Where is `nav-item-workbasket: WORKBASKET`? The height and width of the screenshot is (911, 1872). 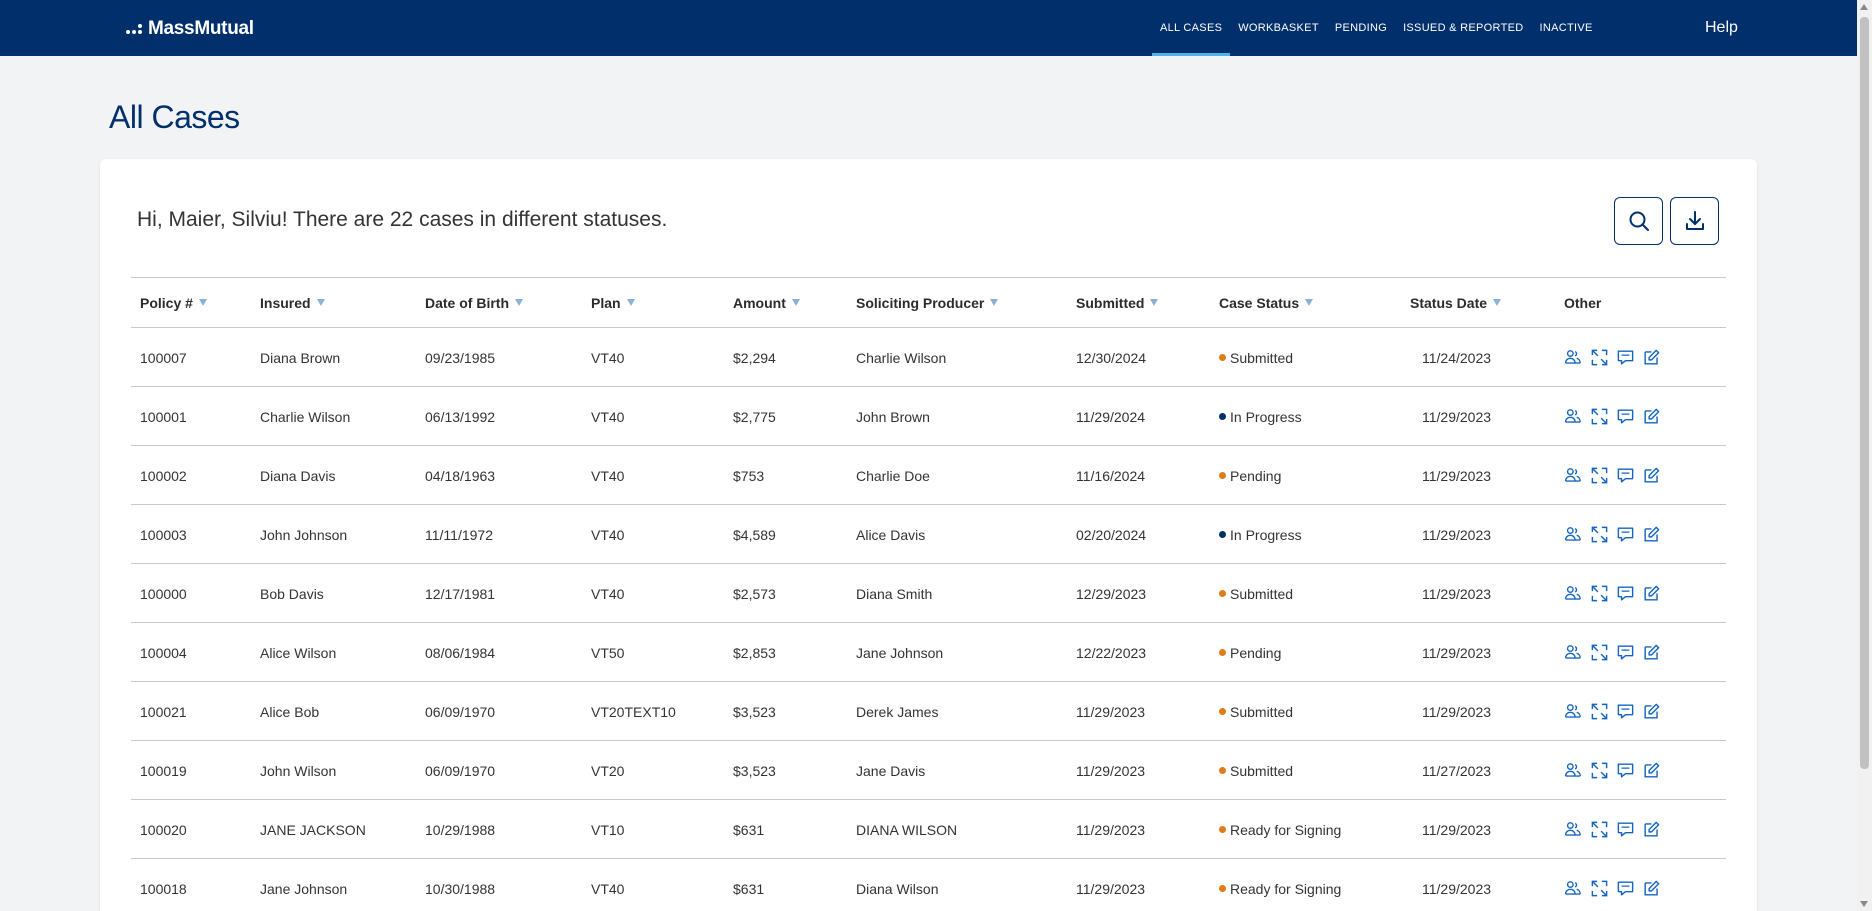
nav-item-workbasket: WORKBASKET is located at coordinates (1278, 28).